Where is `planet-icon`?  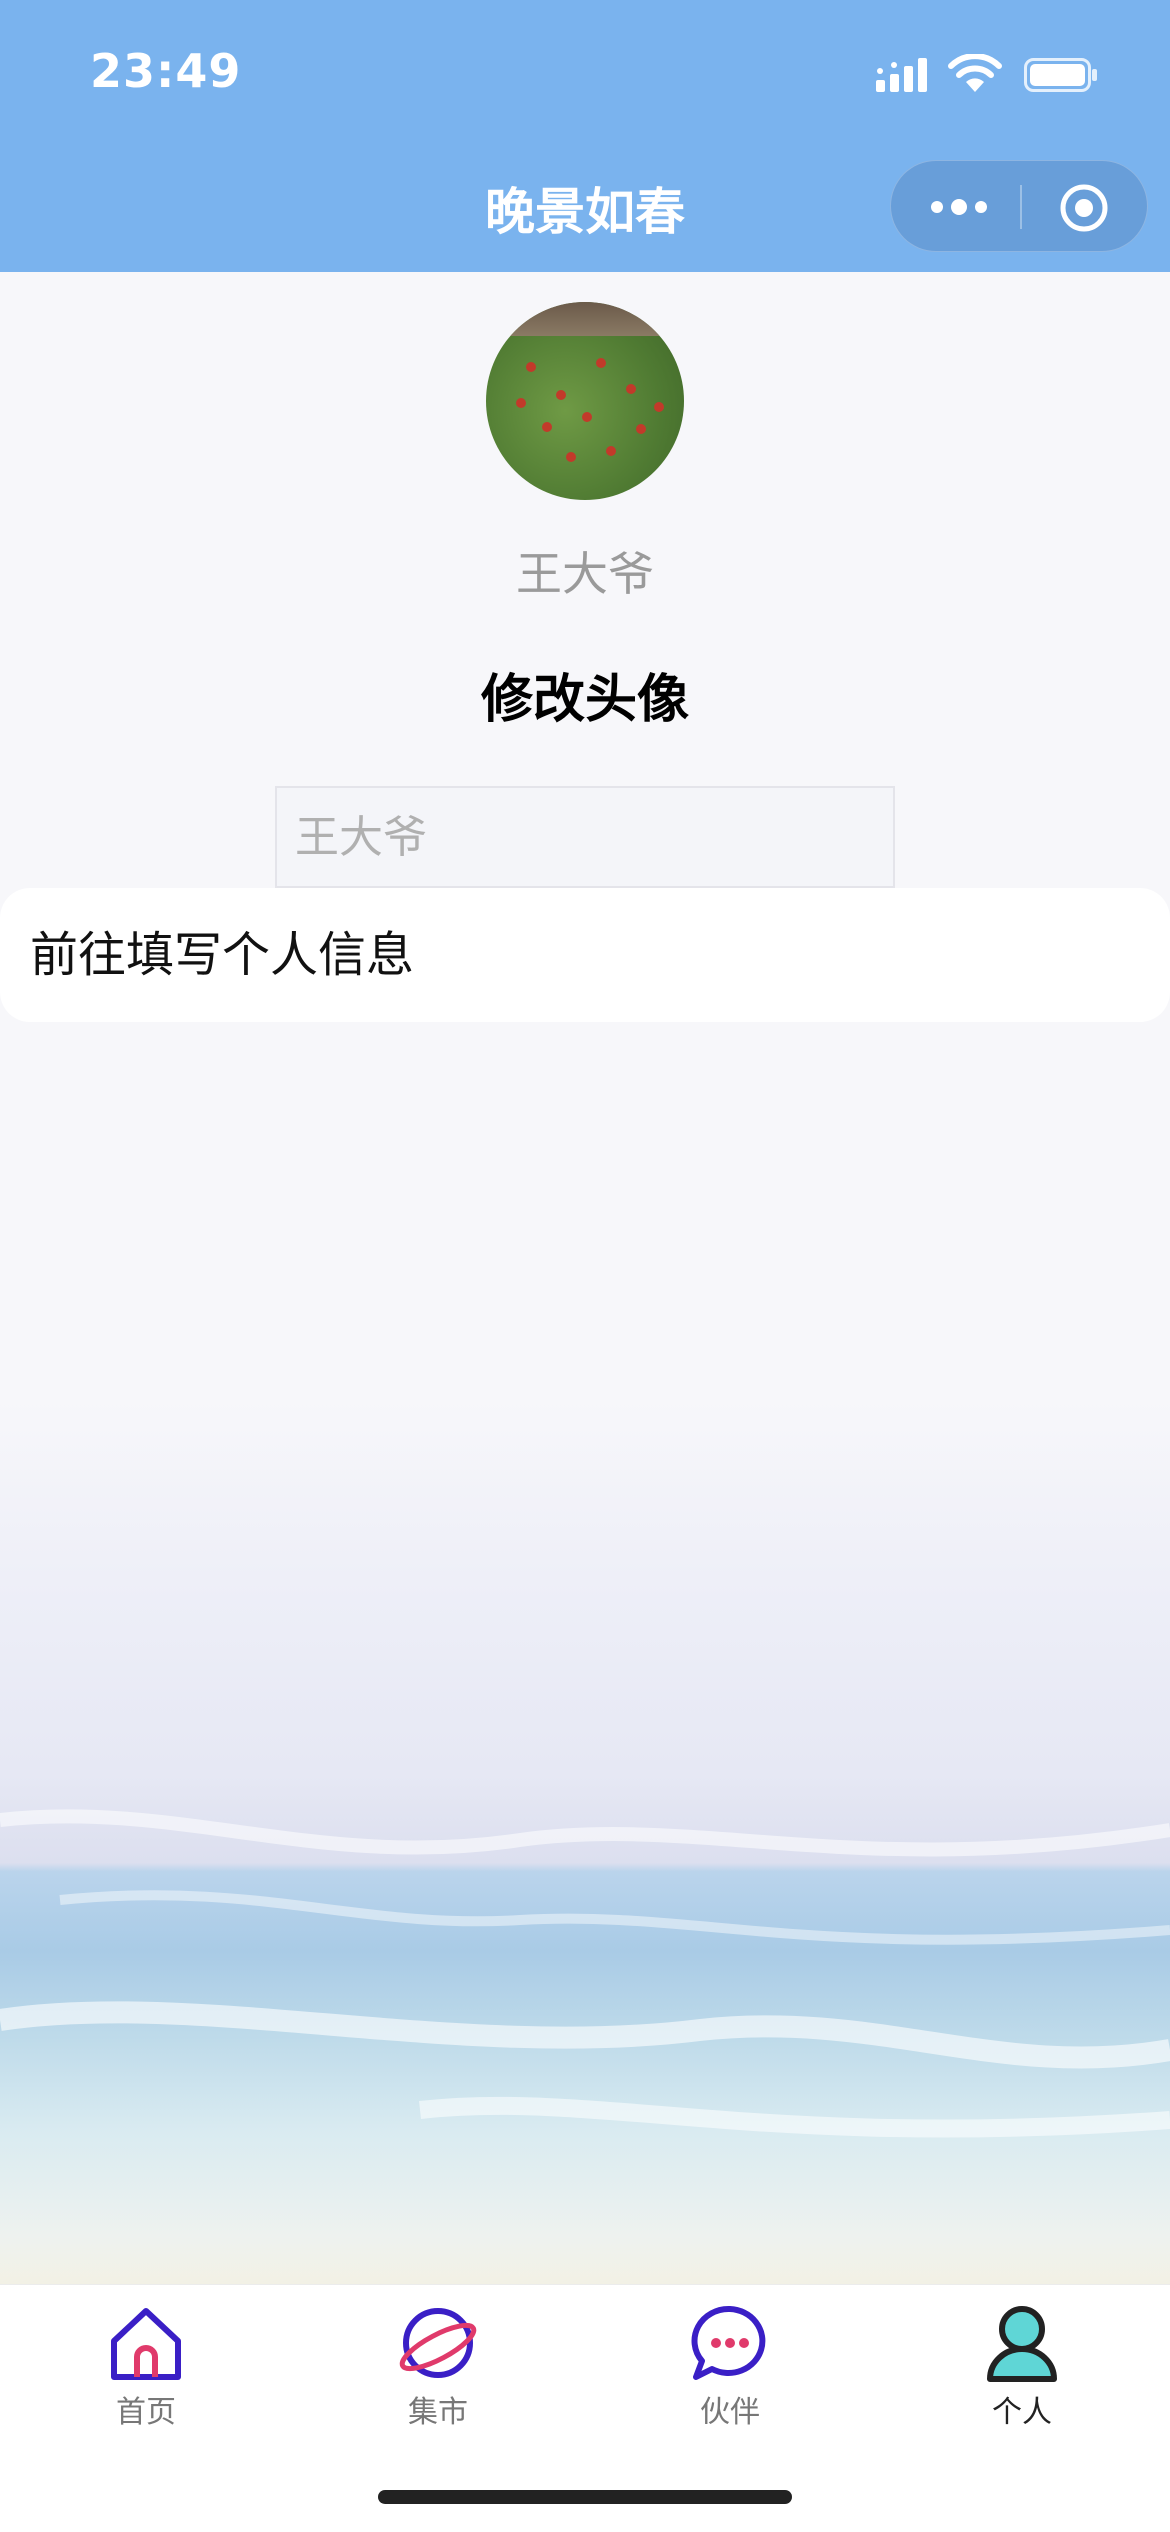
planet-icon is located at coordinates (438, 2343).